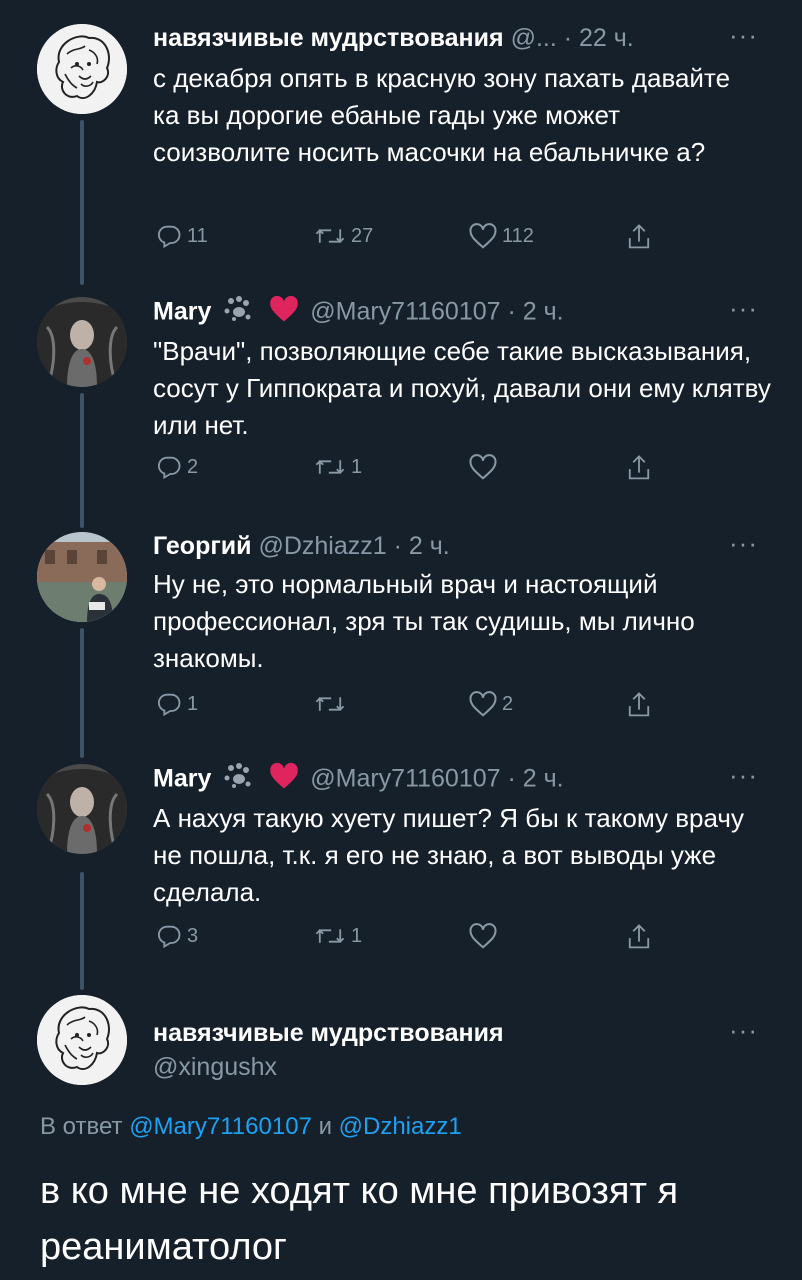 Image resolution: width=802 pixels, height=1280 pixels. I want to click on mention-mary: @Mary71160107, so click(220, 1126).